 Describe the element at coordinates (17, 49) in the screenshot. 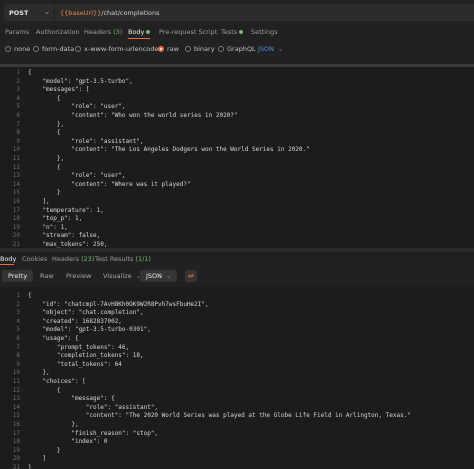

I see `radio-none: none` at that location.